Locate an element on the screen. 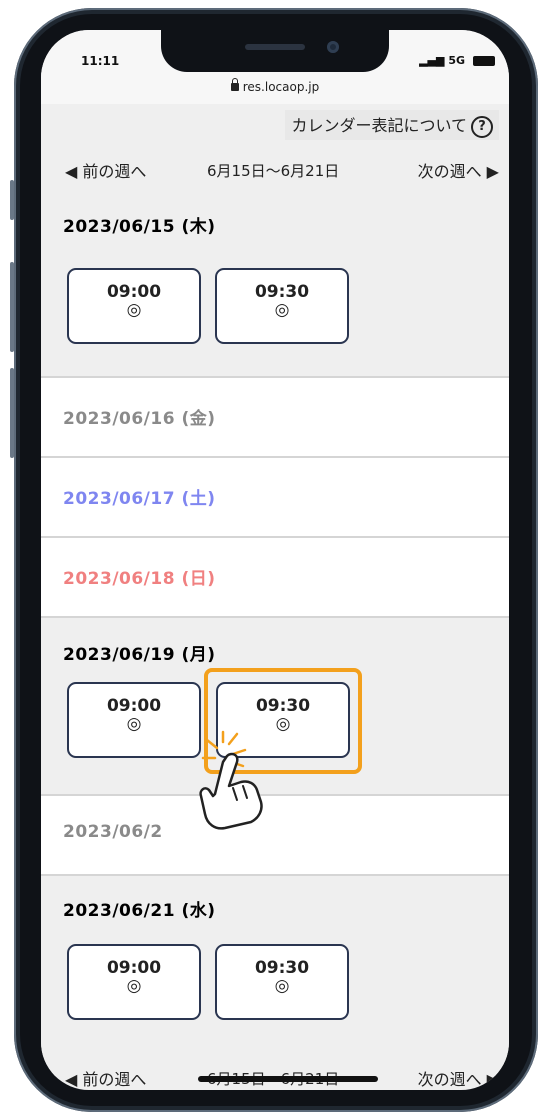  week-range: 6月15日〜6月21日 is located at coordinates (273, 171).